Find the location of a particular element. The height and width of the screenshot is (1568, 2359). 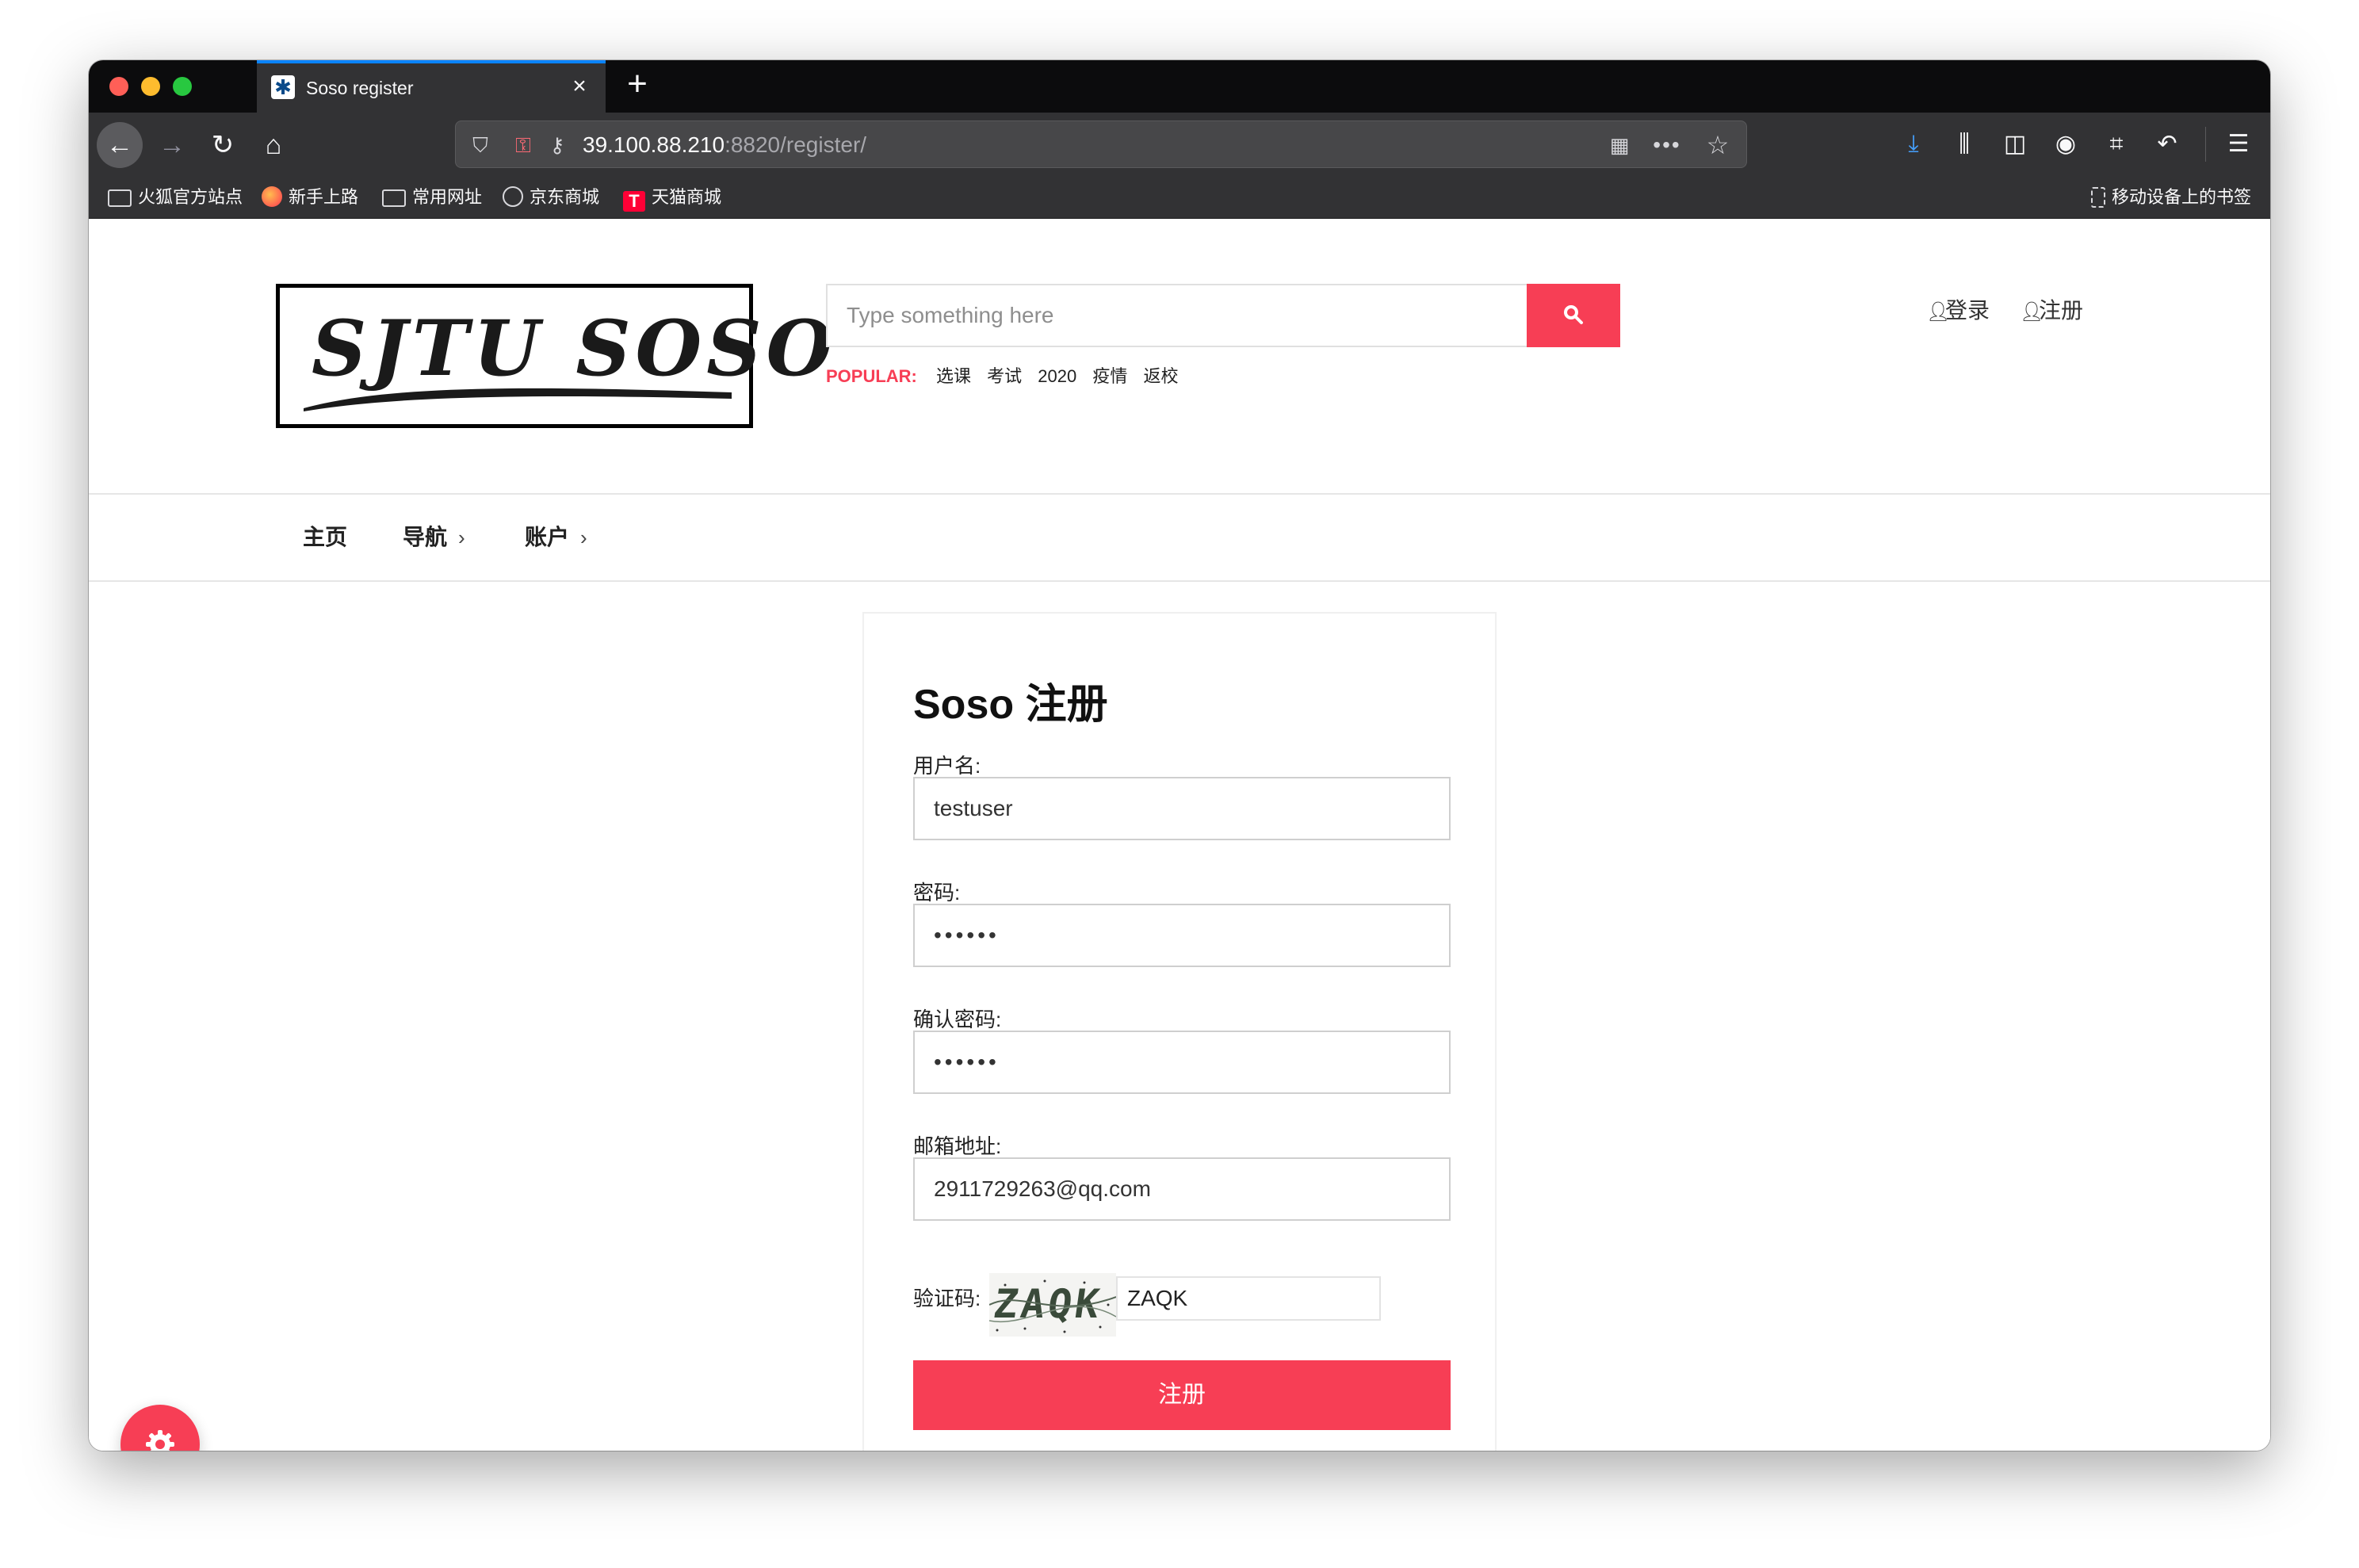

menu-item-home: 主页 is located at coordinates (325, 537).